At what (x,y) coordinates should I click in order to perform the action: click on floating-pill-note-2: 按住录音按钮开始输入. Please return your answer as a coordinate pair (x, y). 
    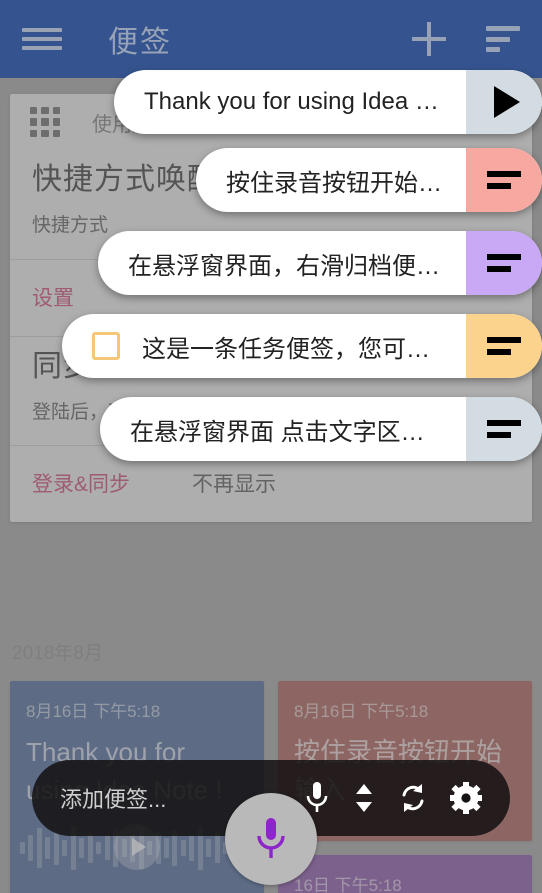
    Looking at the image, I should click on (369, 180).